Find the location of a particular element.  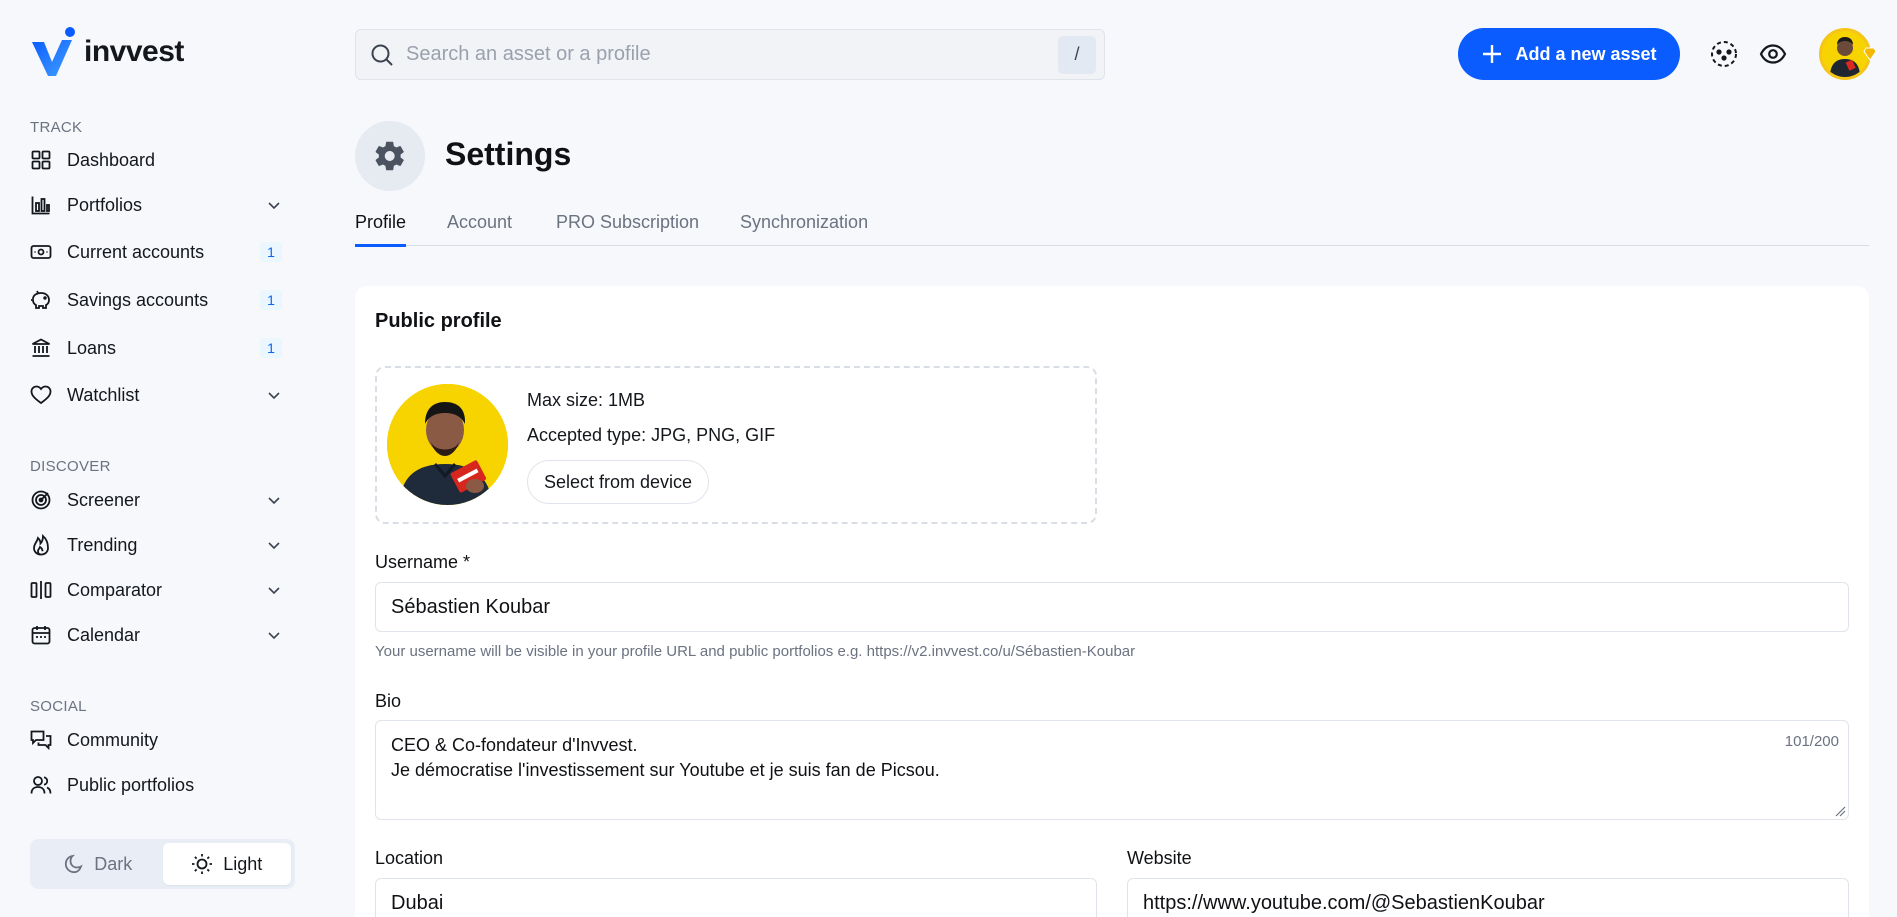

location-label: Location is located at coordinates (409, 858).